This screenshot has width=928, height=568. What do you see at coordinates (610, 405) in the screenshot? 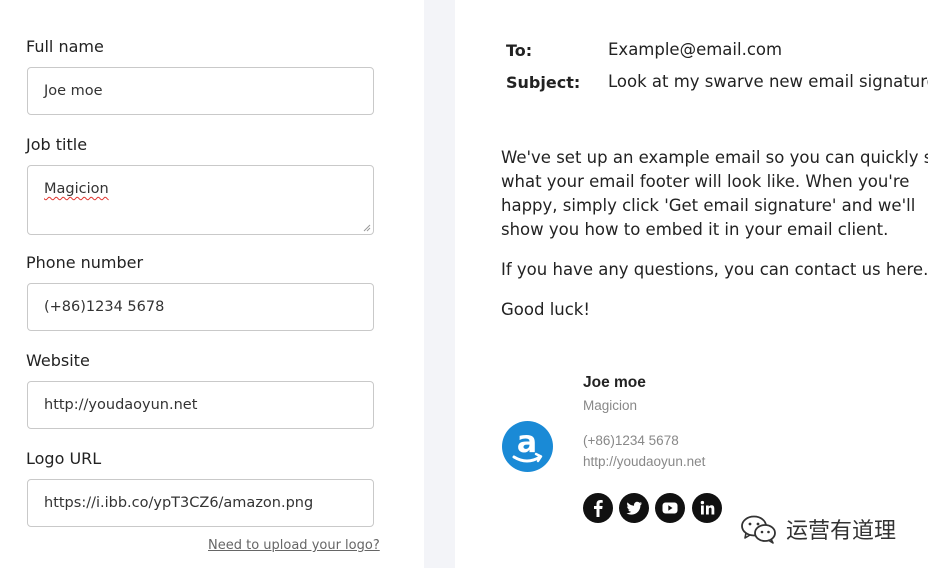
I see `signature-title: Magicion` at bounding box center [610, 405].